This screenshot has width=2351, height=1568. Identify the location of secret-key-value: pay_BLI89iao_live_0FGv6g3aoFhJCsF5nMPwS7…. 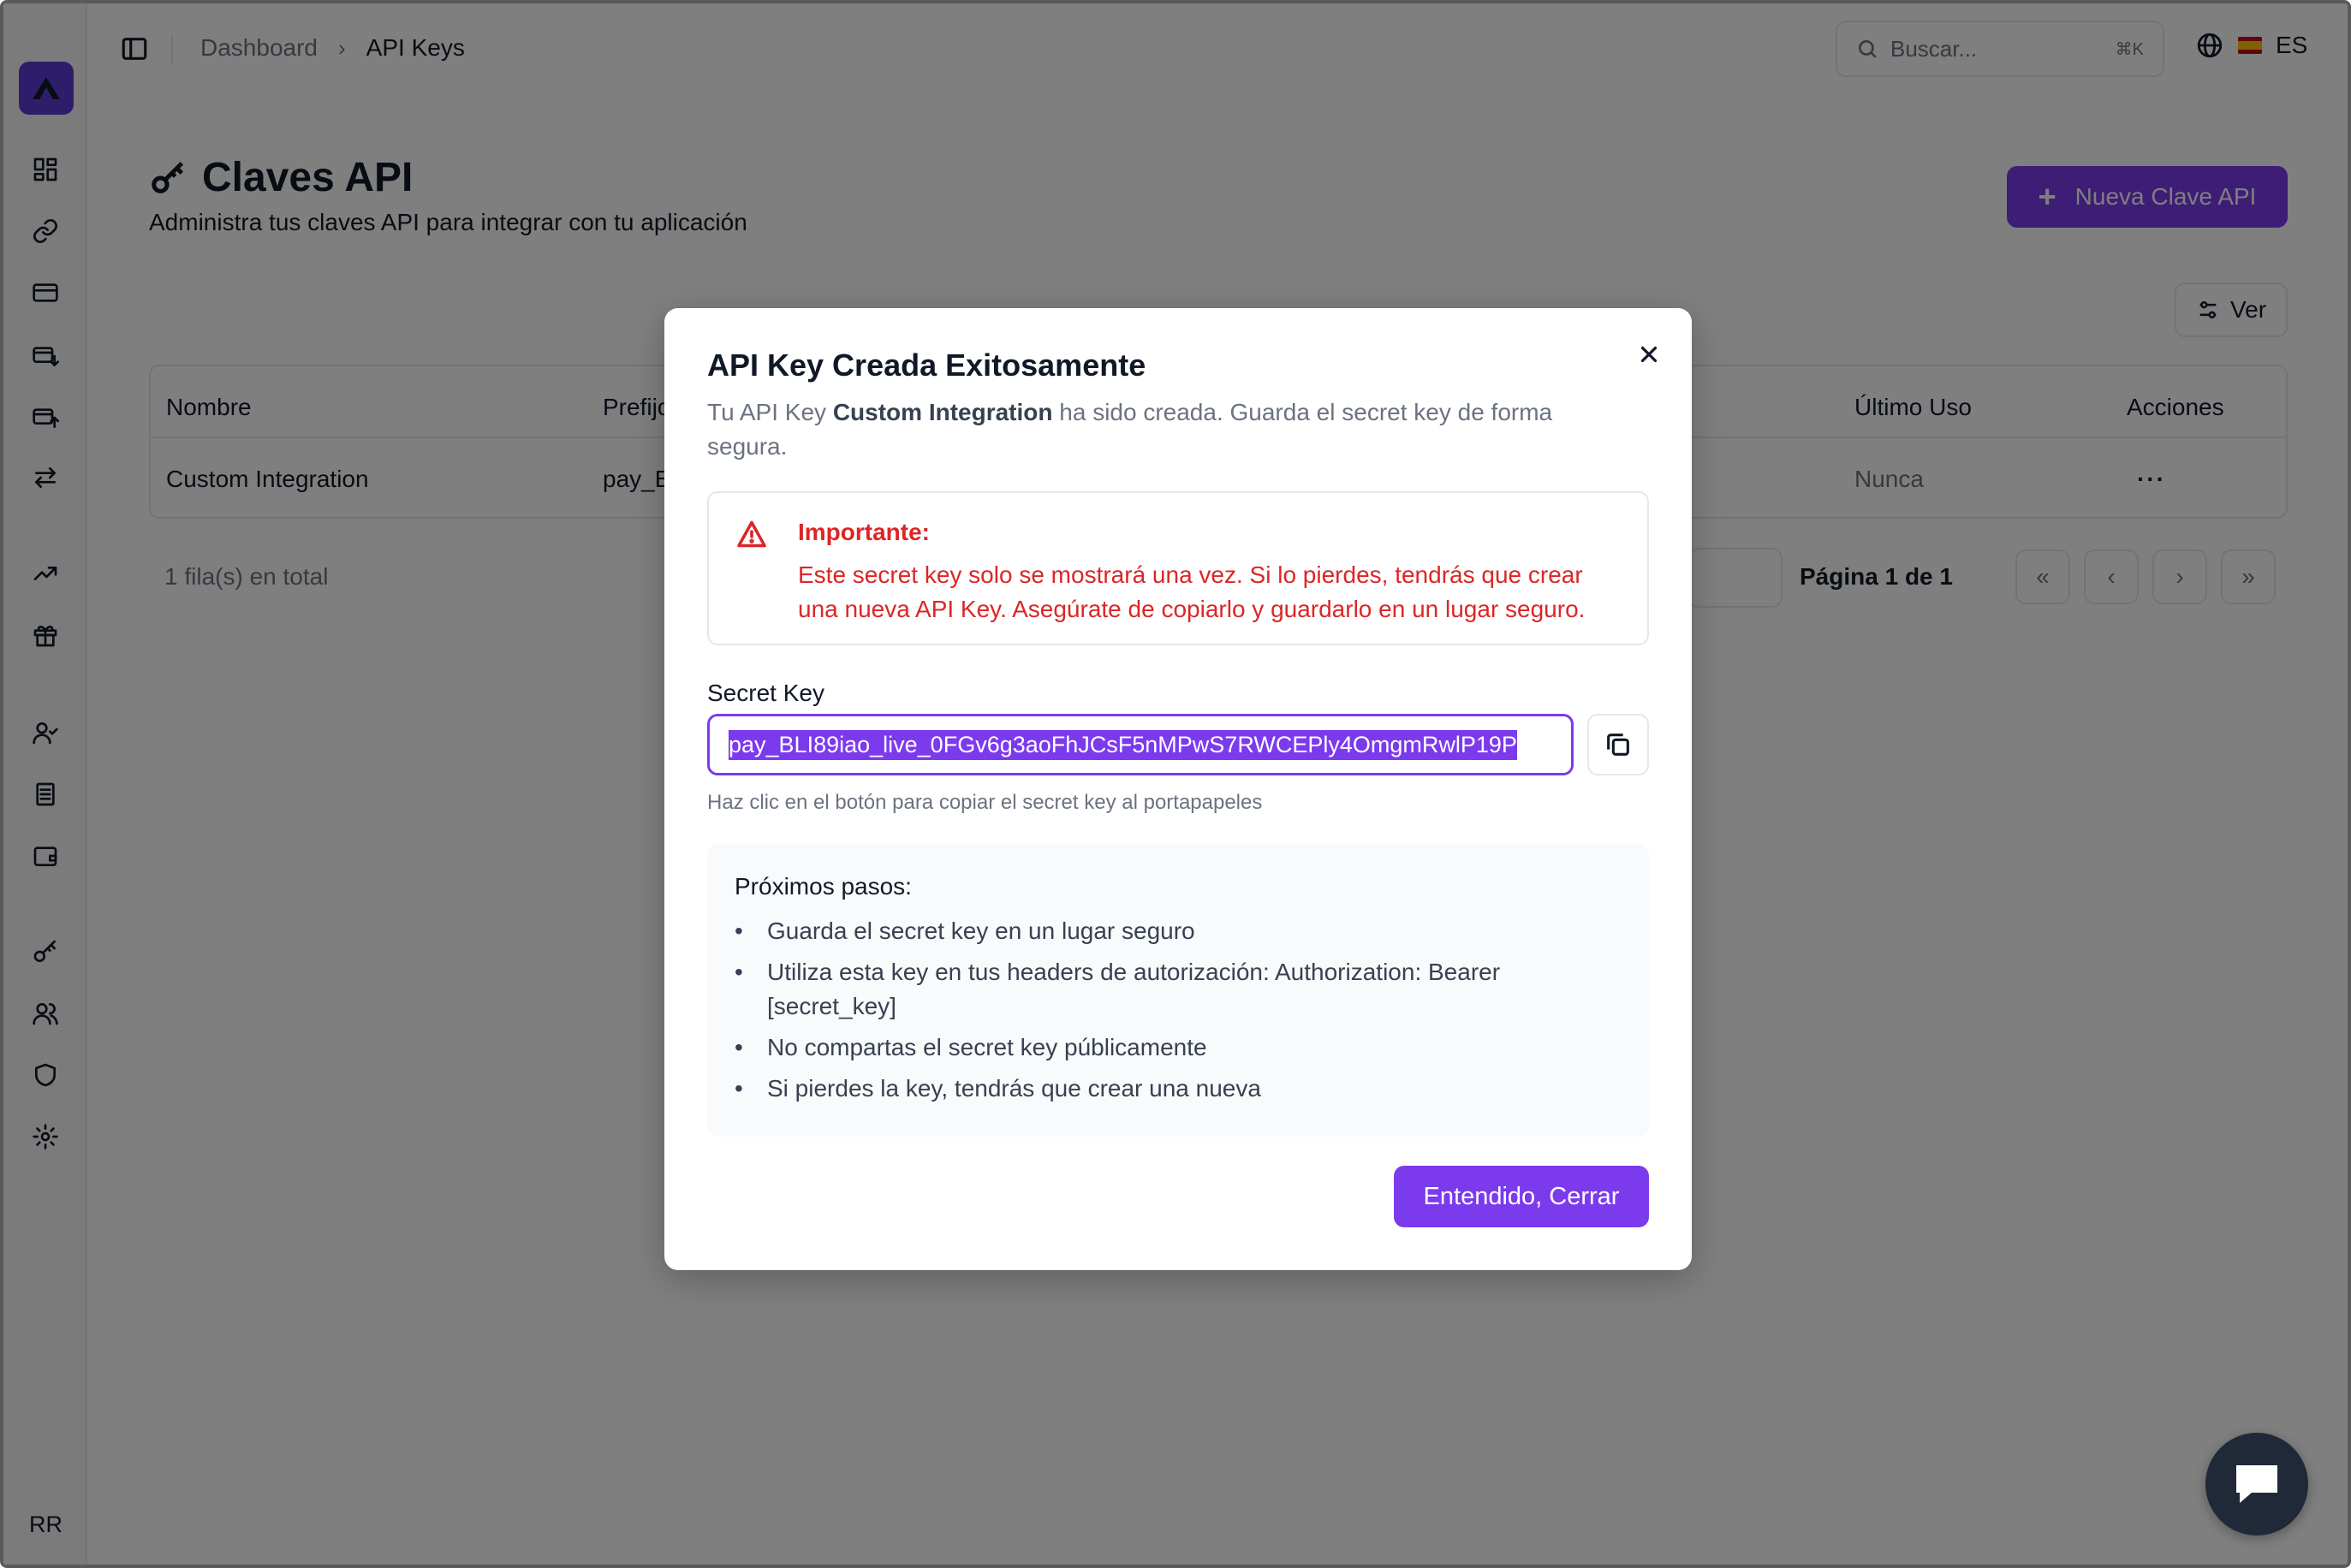
(1123, 744).